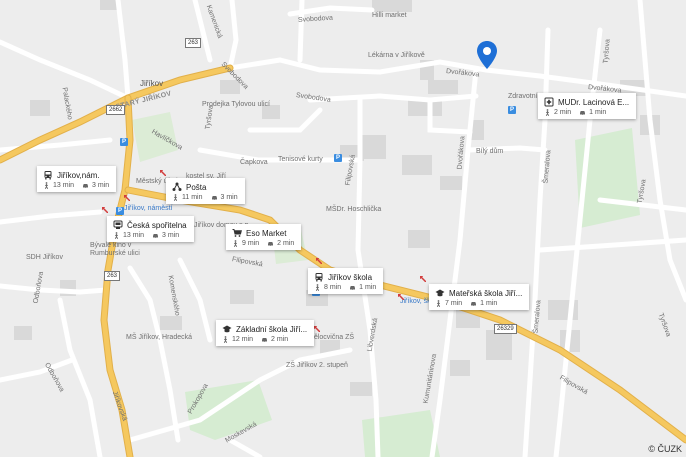 This screenshot has height=457, width=686. What do you see at coordinates (665, 449) in the screenshot?
I see `copyright-notice: © ČUZK` at bounding box center [665, 449].